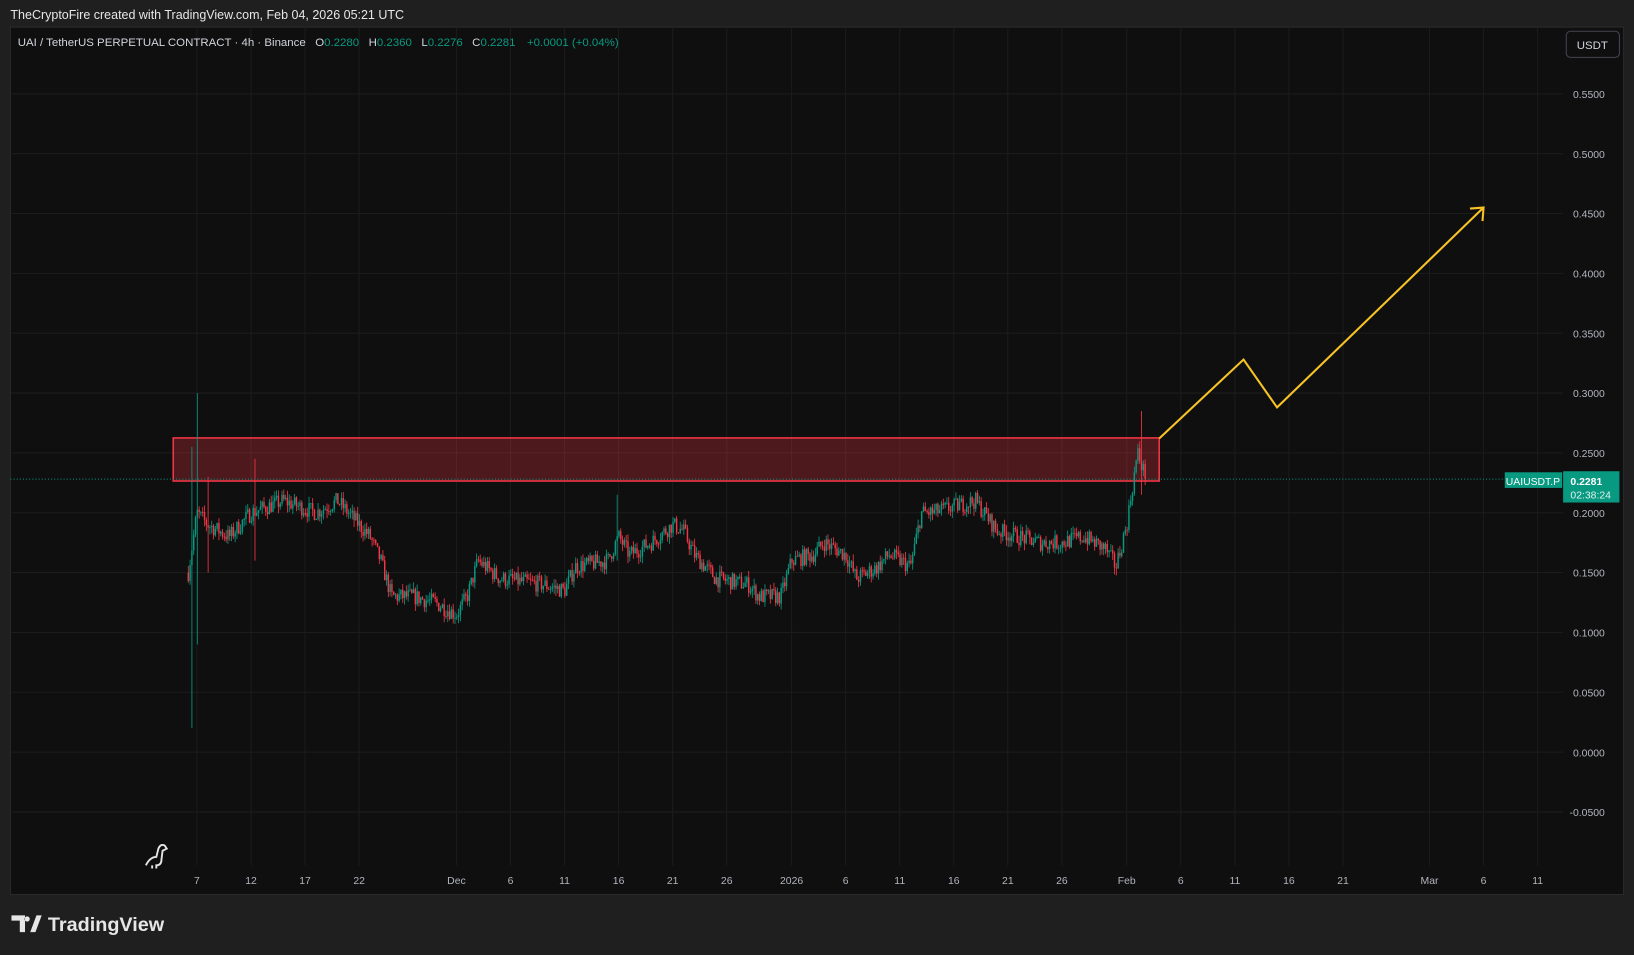 This screenshot has height=955, width=1634. I want to click on x-tick-label: 11, so click(1537, 881).